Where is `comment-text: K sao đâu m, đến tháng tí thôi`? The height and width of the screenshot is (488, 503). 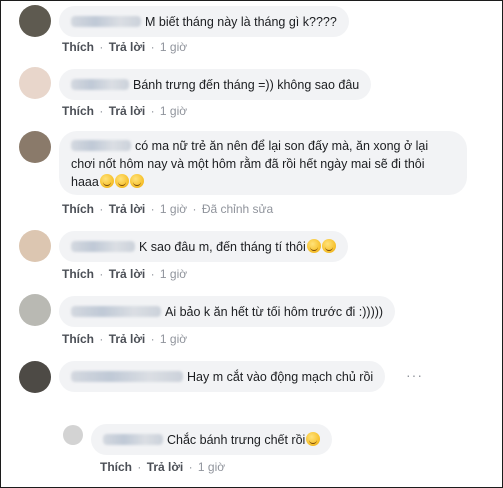 comment-text: K sao đâu m, đến tháng tí thôi is located at coordinates (222, 247).